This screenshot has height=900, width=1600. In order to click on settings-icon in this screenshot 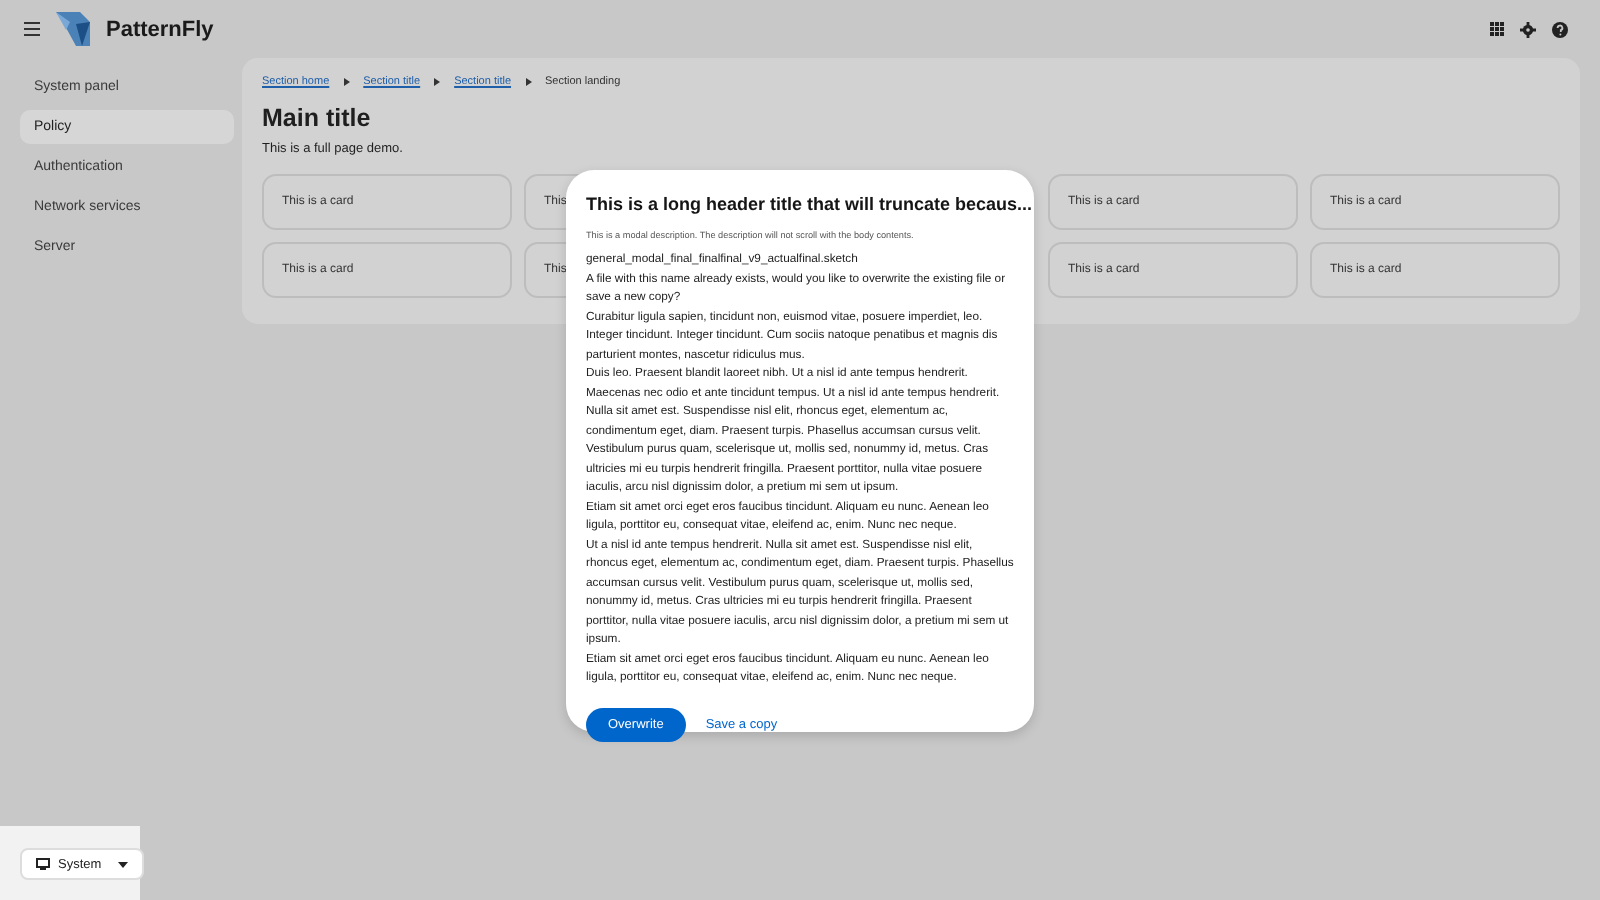, I will do `click(1528, 29)`.